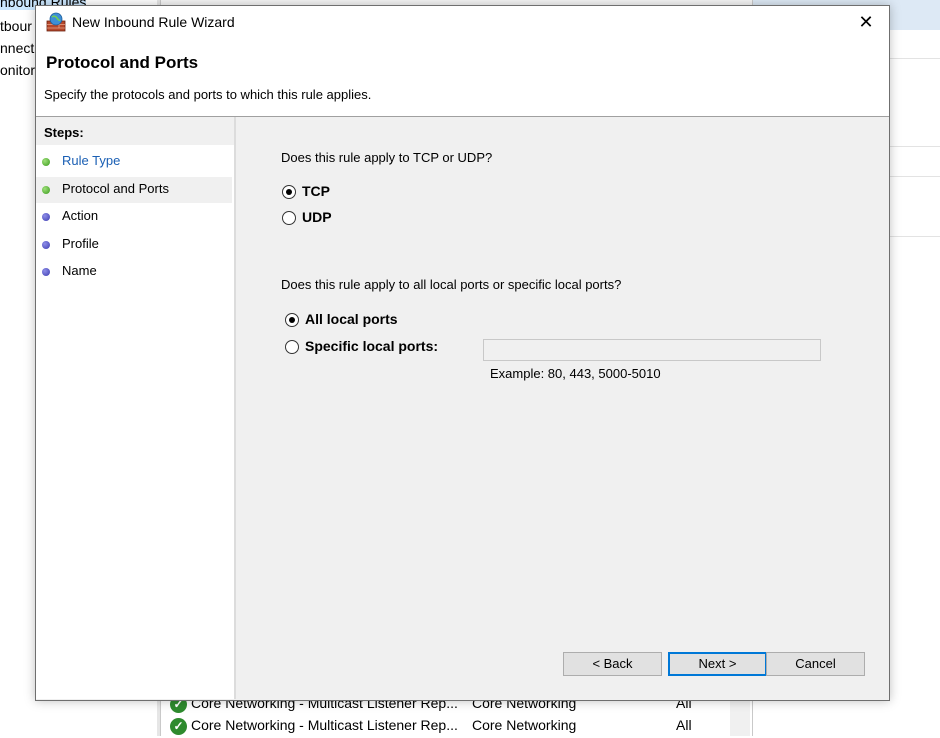 Image resolution: width=940 pixels, height=738 pixels. Describe the element at coordinates (115, 188) in the screenshot. I see `step-label: Protocol and Ports` at that location.